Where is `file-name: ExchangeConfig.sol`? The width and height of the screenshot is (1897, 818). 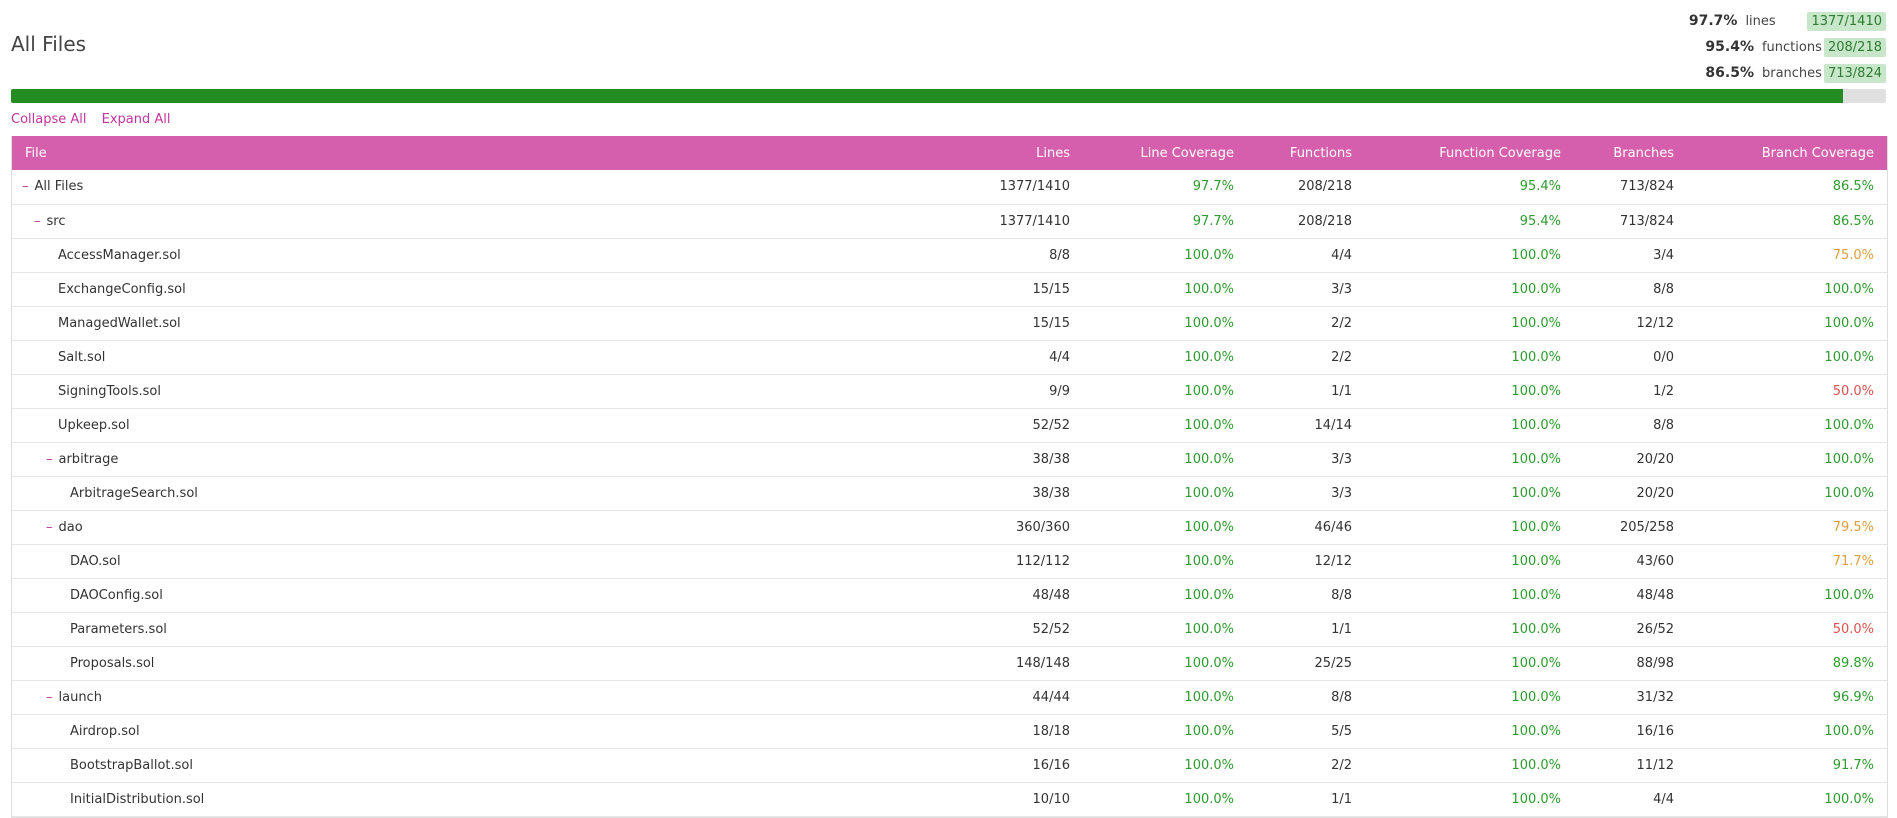
file-name: ExchangeConfig.sol is located at coordinates (122, 289).